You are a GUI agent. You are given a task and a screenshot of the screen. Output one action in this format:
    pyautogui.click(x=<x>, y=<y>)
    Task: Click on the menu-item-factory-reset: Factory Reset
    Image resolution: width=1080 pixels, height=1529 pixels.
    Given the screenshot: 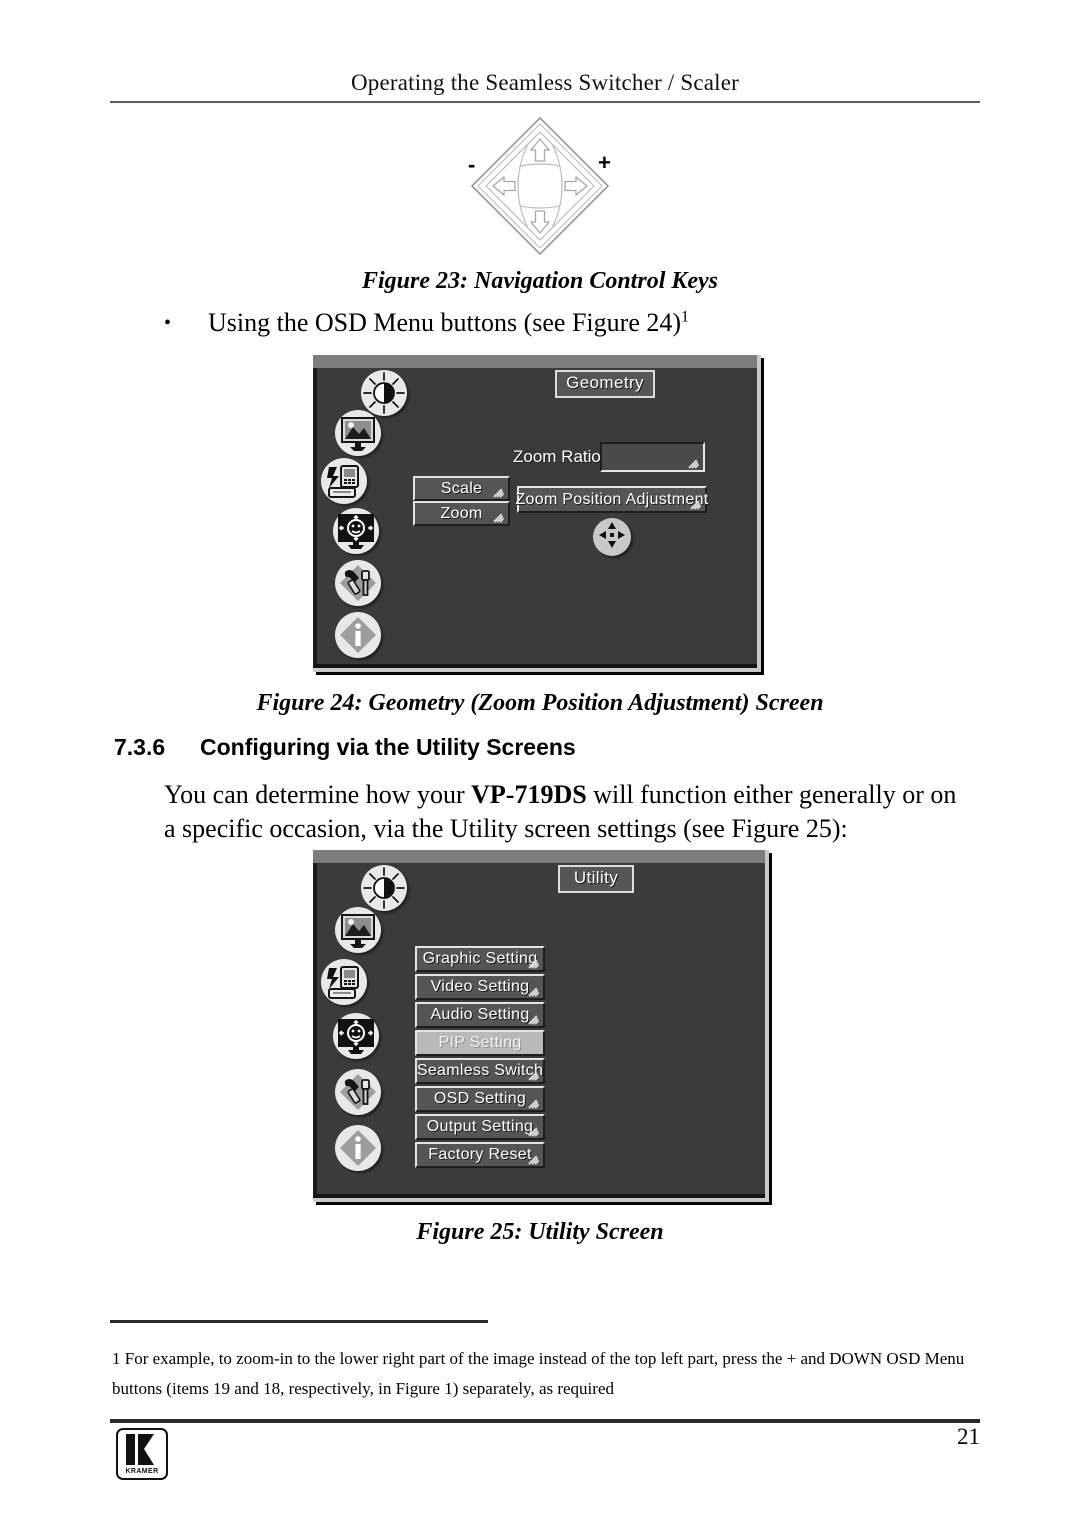 What is the action you would take?
    pyautogui.click(x=480, y=1155)
    